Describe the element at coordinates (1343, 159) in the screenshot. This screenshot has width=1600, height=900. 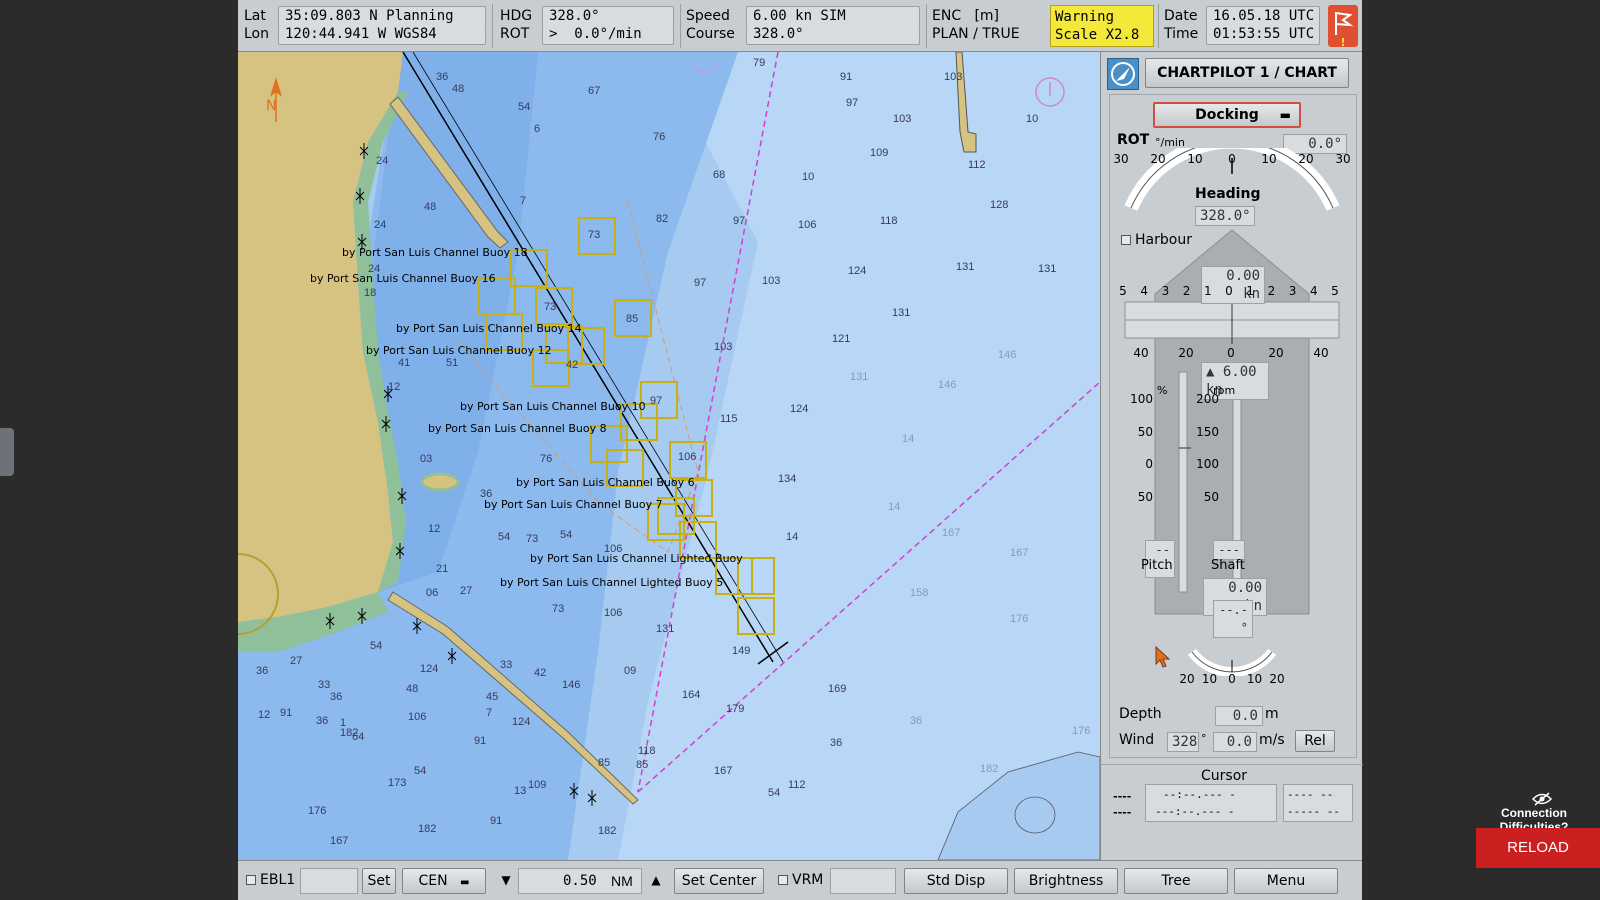
I see `scale-label: 30` at that location.